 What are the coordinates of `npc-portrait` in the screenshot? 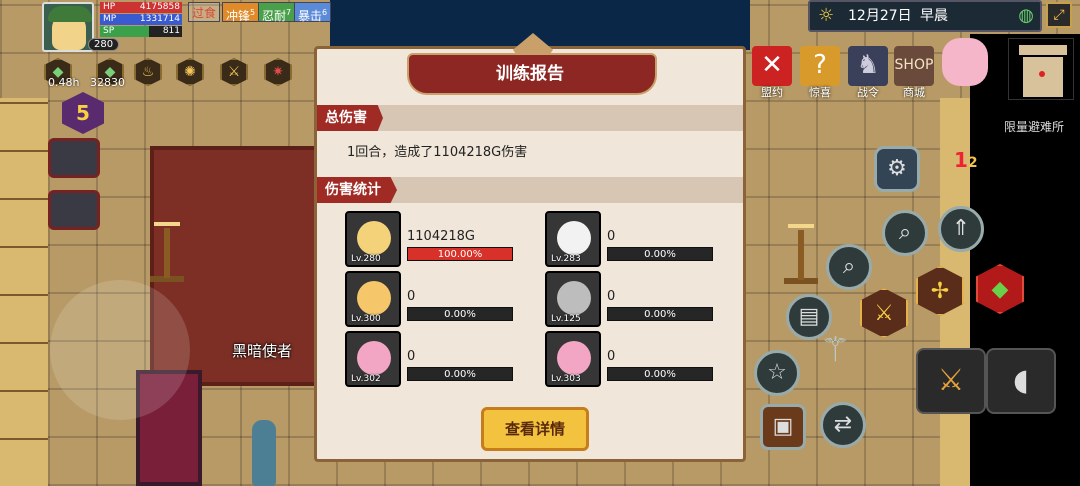 It's located at (965, 62).